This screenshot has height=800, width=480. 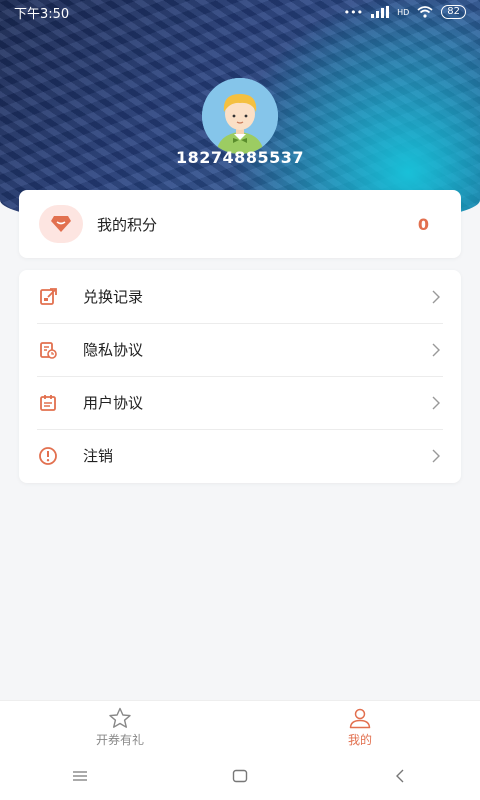 I want to click on points-icon-badge, so click(x=61, y=224).